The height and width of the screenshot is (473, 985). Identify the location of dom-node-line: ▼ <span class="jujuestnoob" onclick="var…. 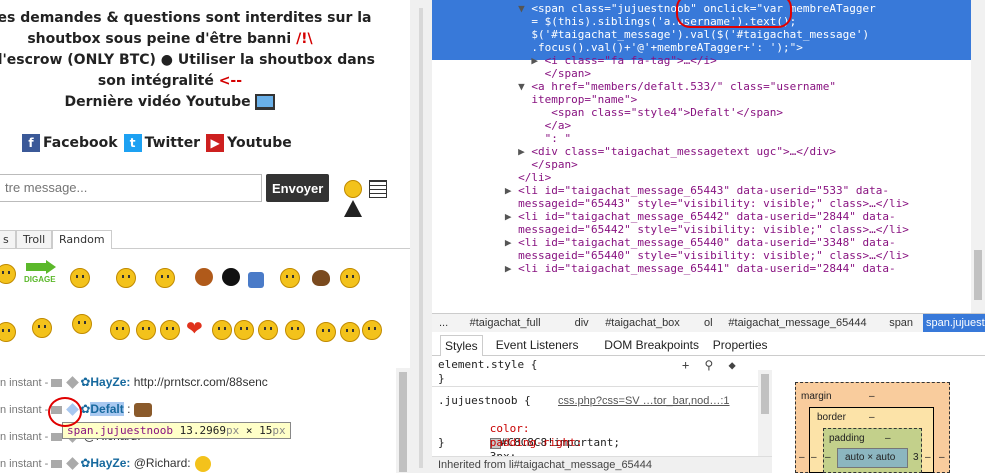
(654, 8).